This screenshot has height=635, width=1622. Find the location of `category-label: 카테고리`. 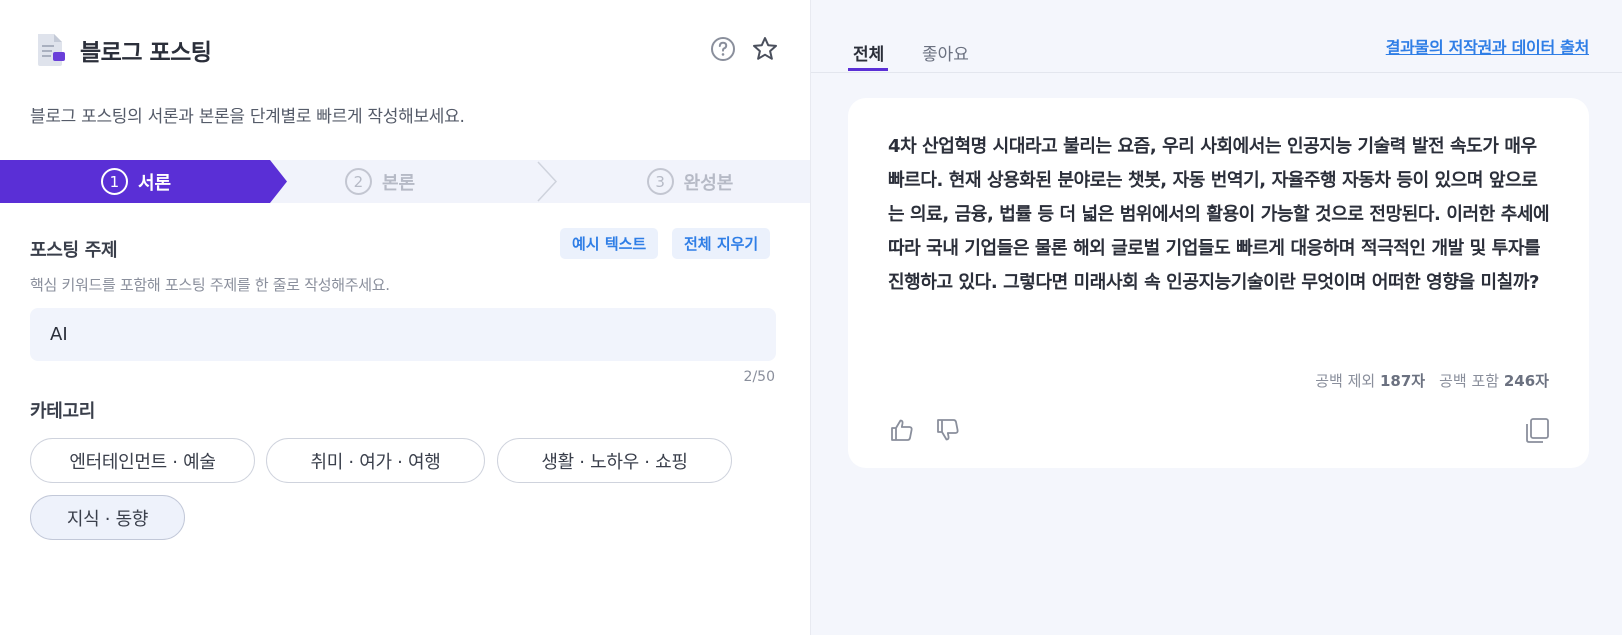

category-label: 카테고리 is located at coordinates (63, 411).